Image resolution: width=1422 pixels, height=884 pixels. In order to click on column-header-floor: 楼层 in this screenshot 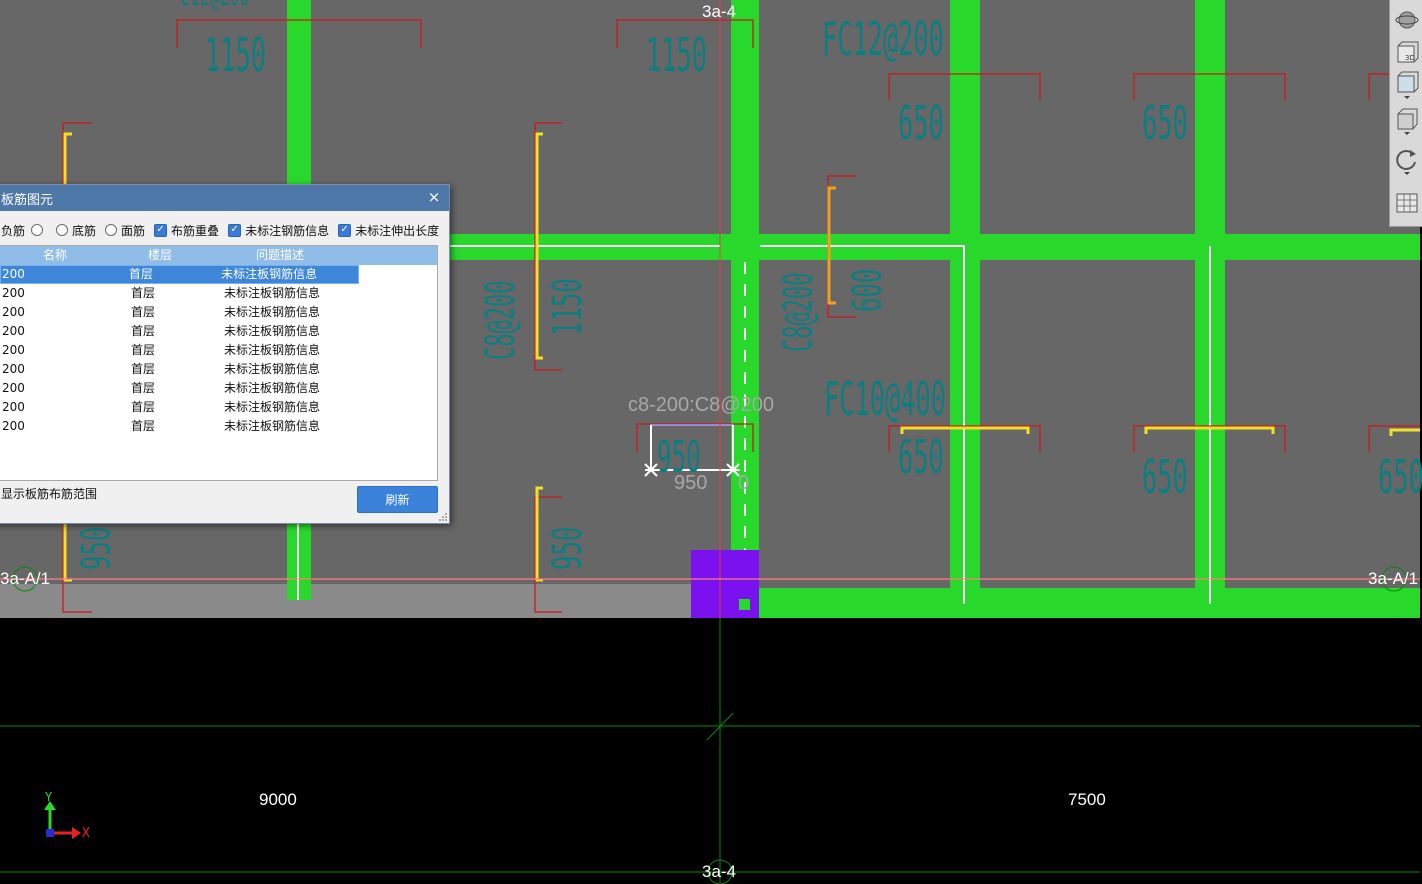, I will do `click(160, 255)`.